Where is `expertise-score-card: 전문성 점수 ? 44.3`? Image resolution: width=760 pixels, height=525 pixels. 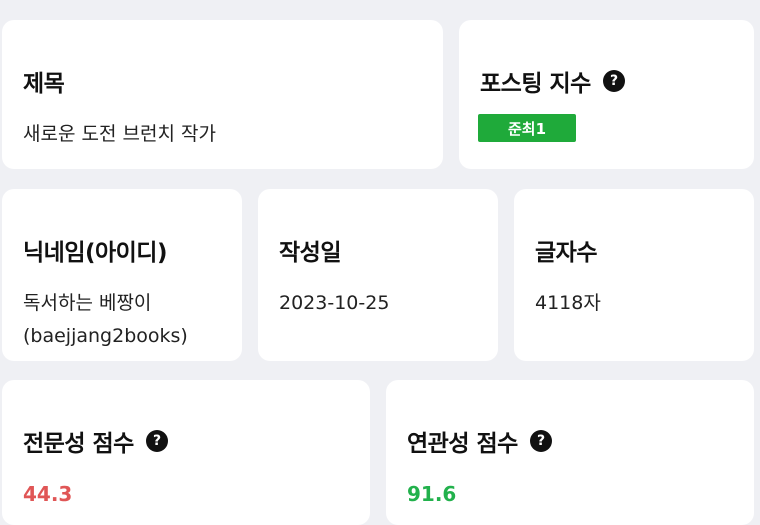 expertise-score-card: 전문성 점수 ? 44.3 is located at coordinates (186, 452).